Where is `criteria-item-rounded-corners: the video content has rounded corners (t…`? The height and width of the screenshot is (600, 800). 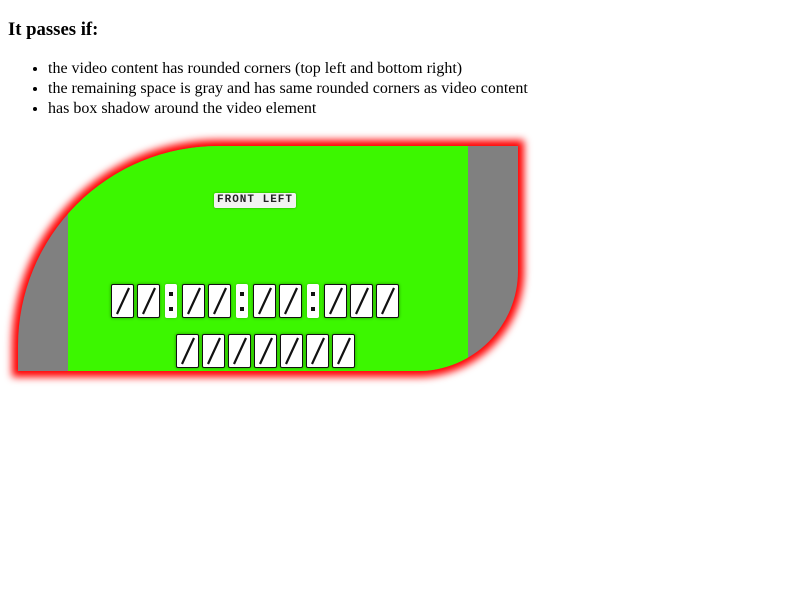 criteria-item-rounded-corners: the video content has rounded corners (t… is located at coordinates (288, 69).